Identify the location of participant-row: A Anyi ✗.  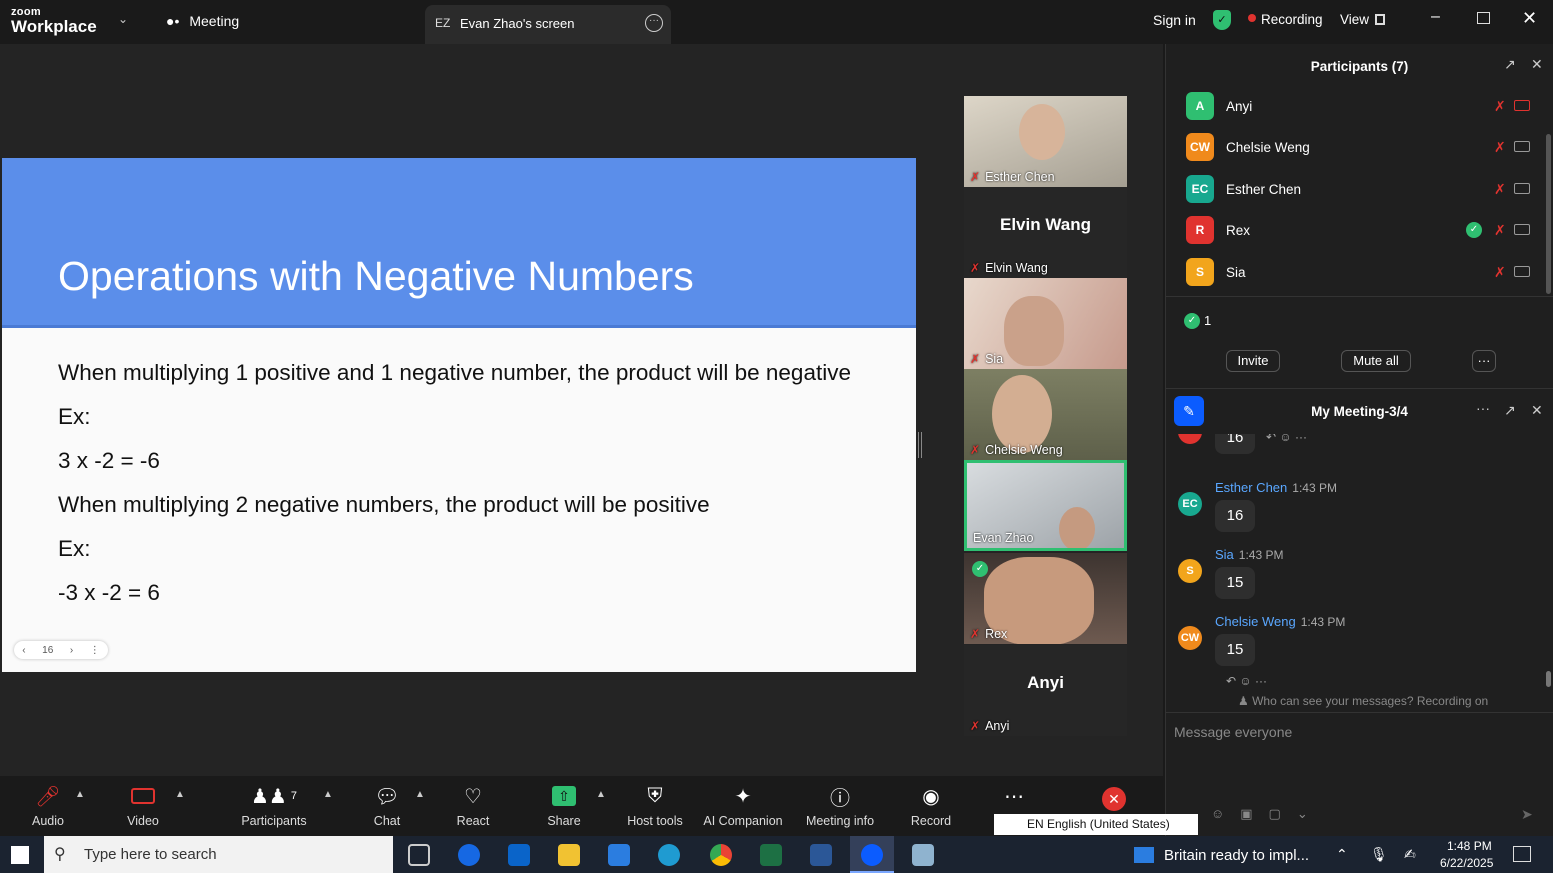
(1361, 107).